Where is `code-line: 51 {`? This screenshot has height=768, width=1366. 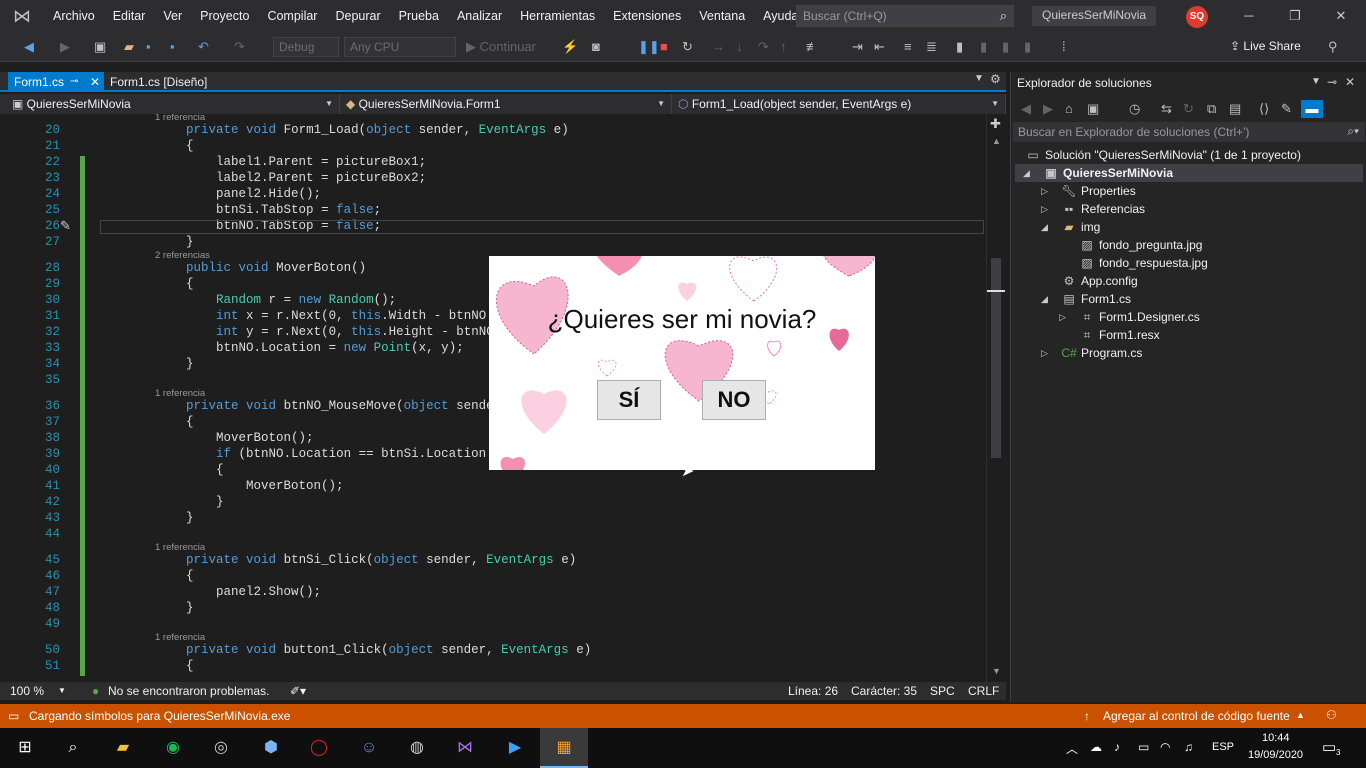
code-line: 51 { is located at coordinates (493, 666).